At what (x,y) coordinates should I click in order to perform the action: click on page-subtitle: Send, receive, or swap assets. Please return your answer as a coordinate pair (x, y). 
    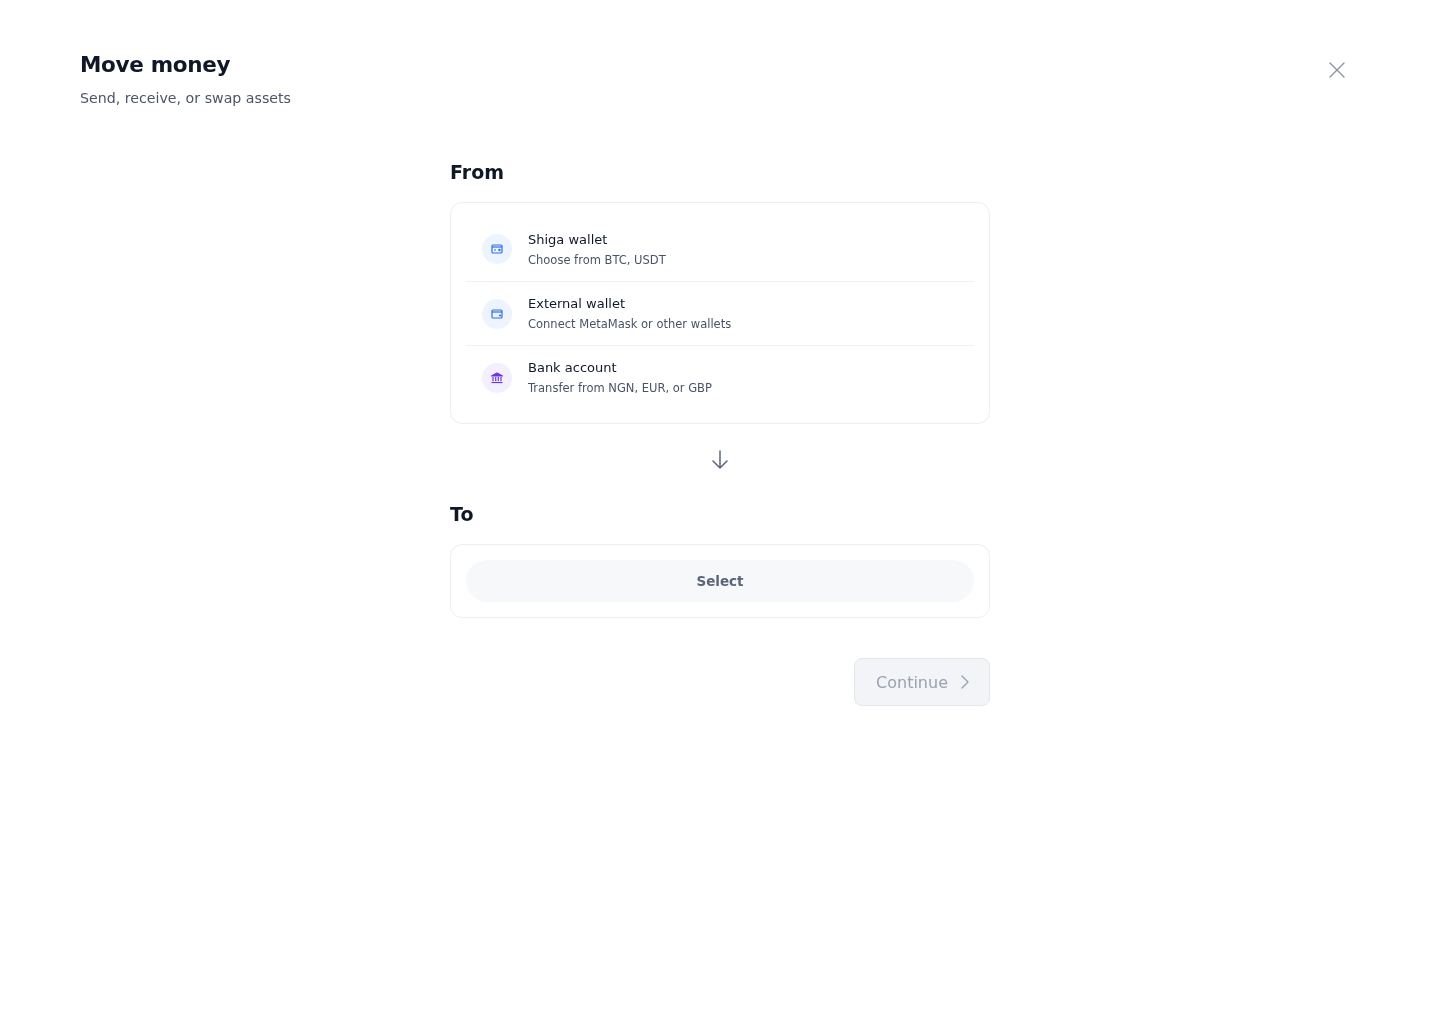
    Looking at the image, I should click on (185, 98).